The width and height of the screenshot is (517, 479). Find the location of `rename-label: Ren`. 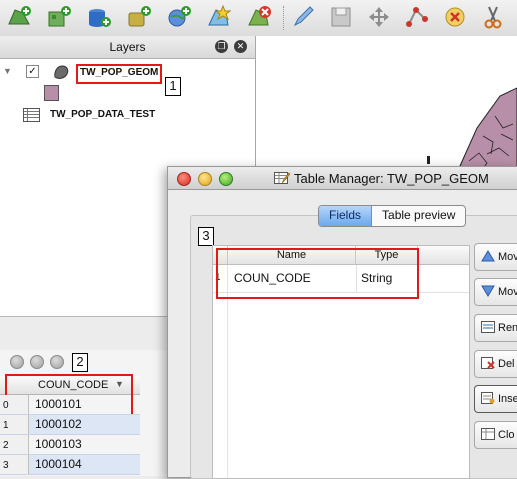

rename-label: Ren is located at coordinates (507, 328).